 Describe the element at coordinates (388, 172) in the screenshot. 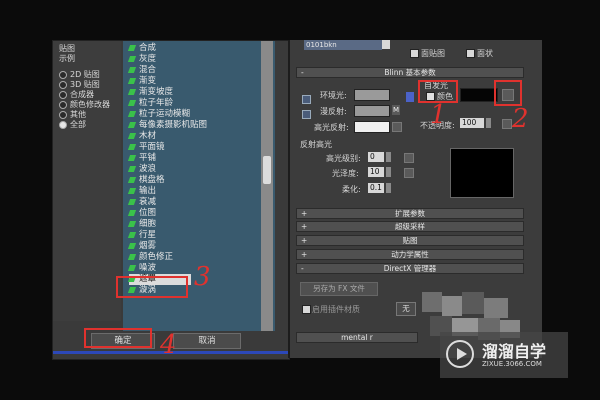

I see `glossiness-arrows` at that location.